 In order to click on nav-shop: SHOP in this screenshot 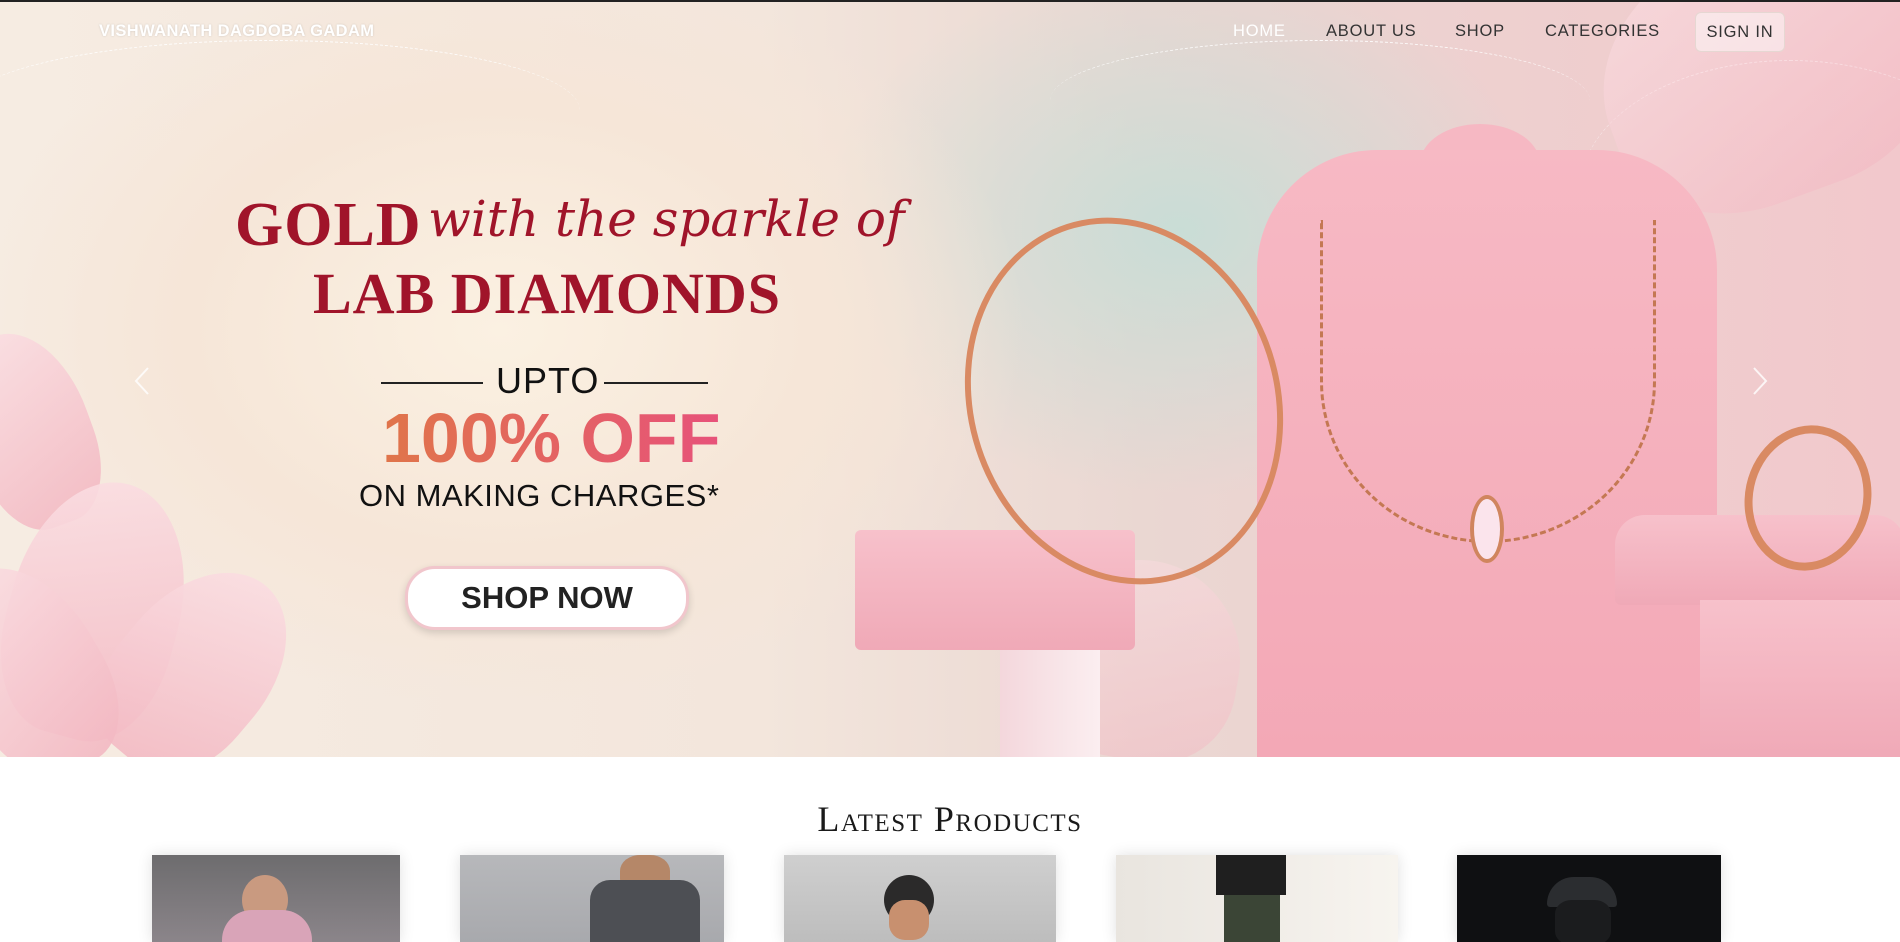, I will do `click(1480, 31)`.